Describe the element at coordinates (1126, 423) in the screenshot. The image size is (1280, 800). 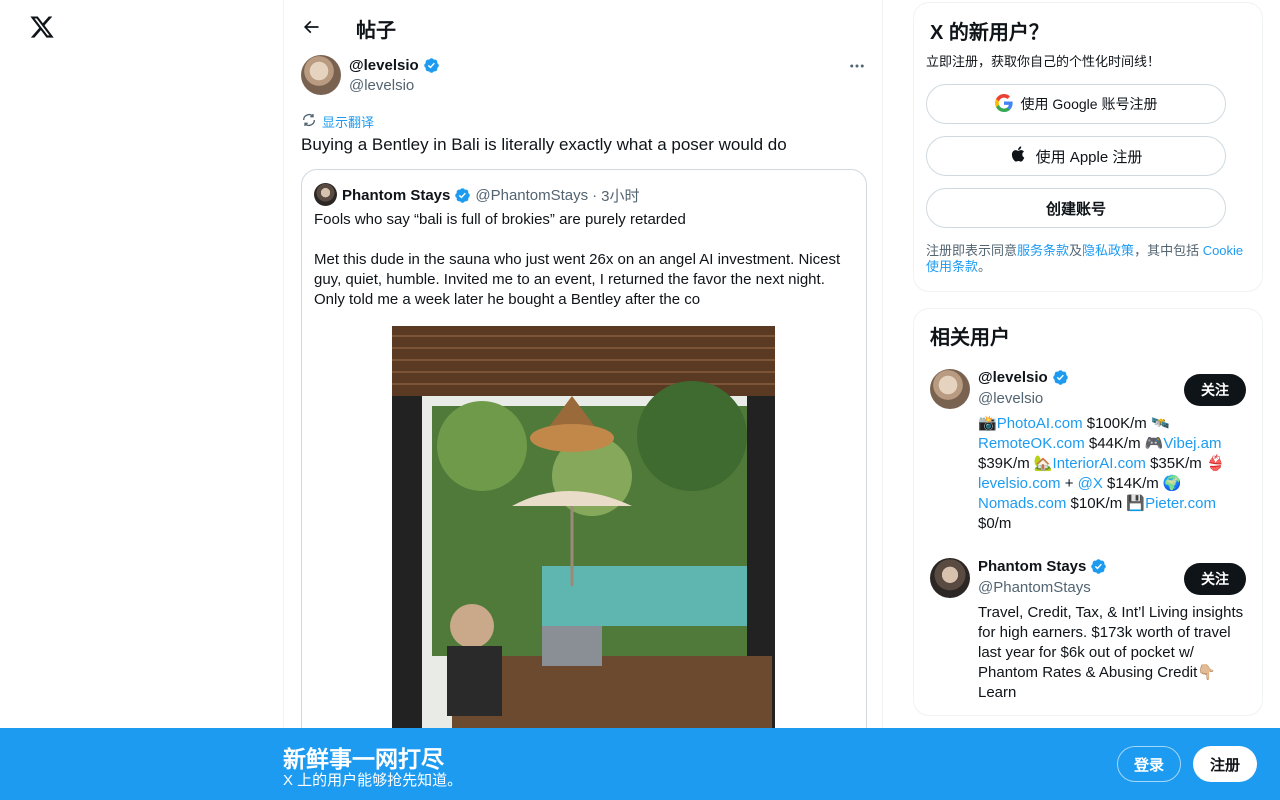
I see `bio-text: $100K/m 🛰️` at that location.